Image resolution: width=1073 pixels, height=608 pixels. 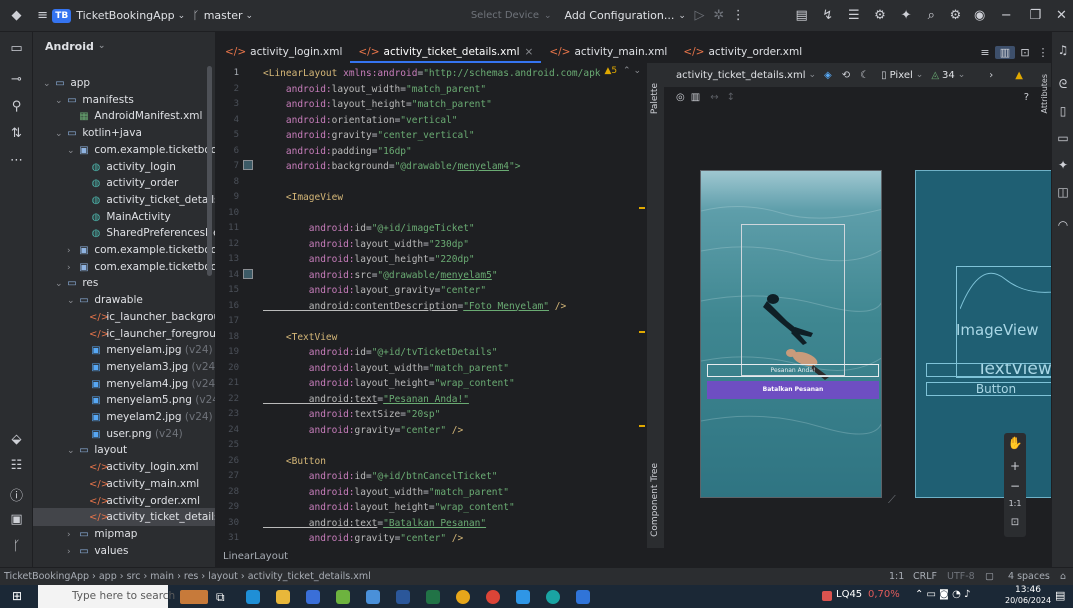 I want to click on tree-item: ⌄ ▭ drawable, so click(x=124, y=300).